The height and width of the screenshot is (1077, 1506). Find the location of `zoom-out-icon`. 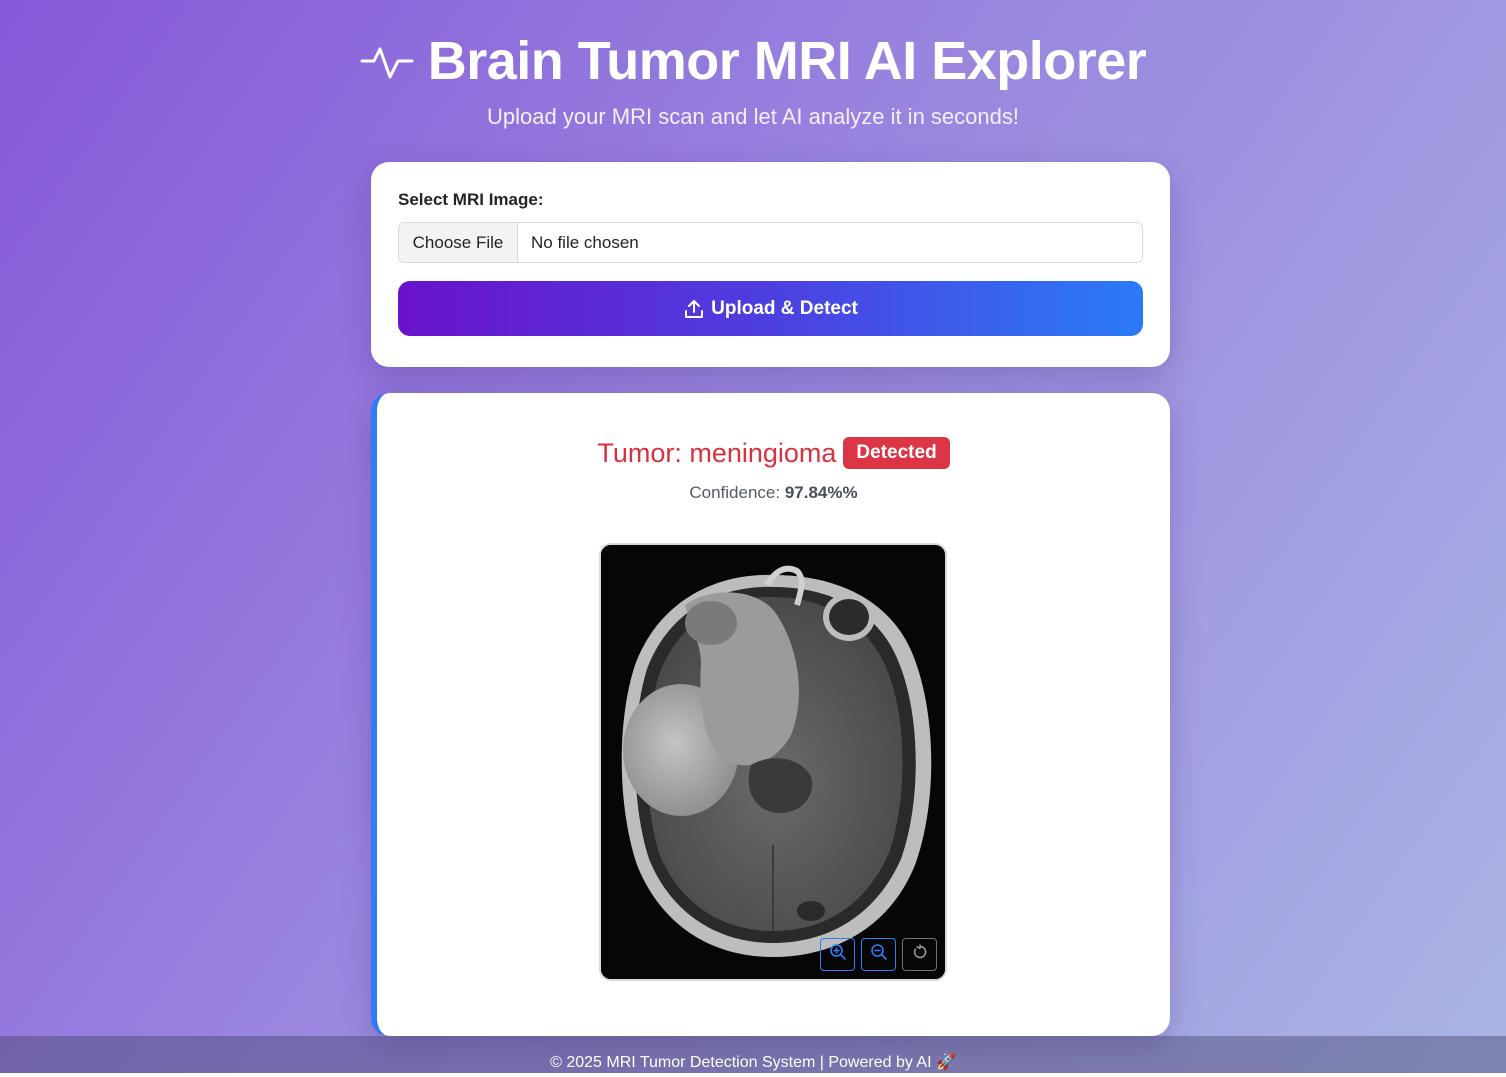

zoom-out-icon is located at coordinates (879, 954).